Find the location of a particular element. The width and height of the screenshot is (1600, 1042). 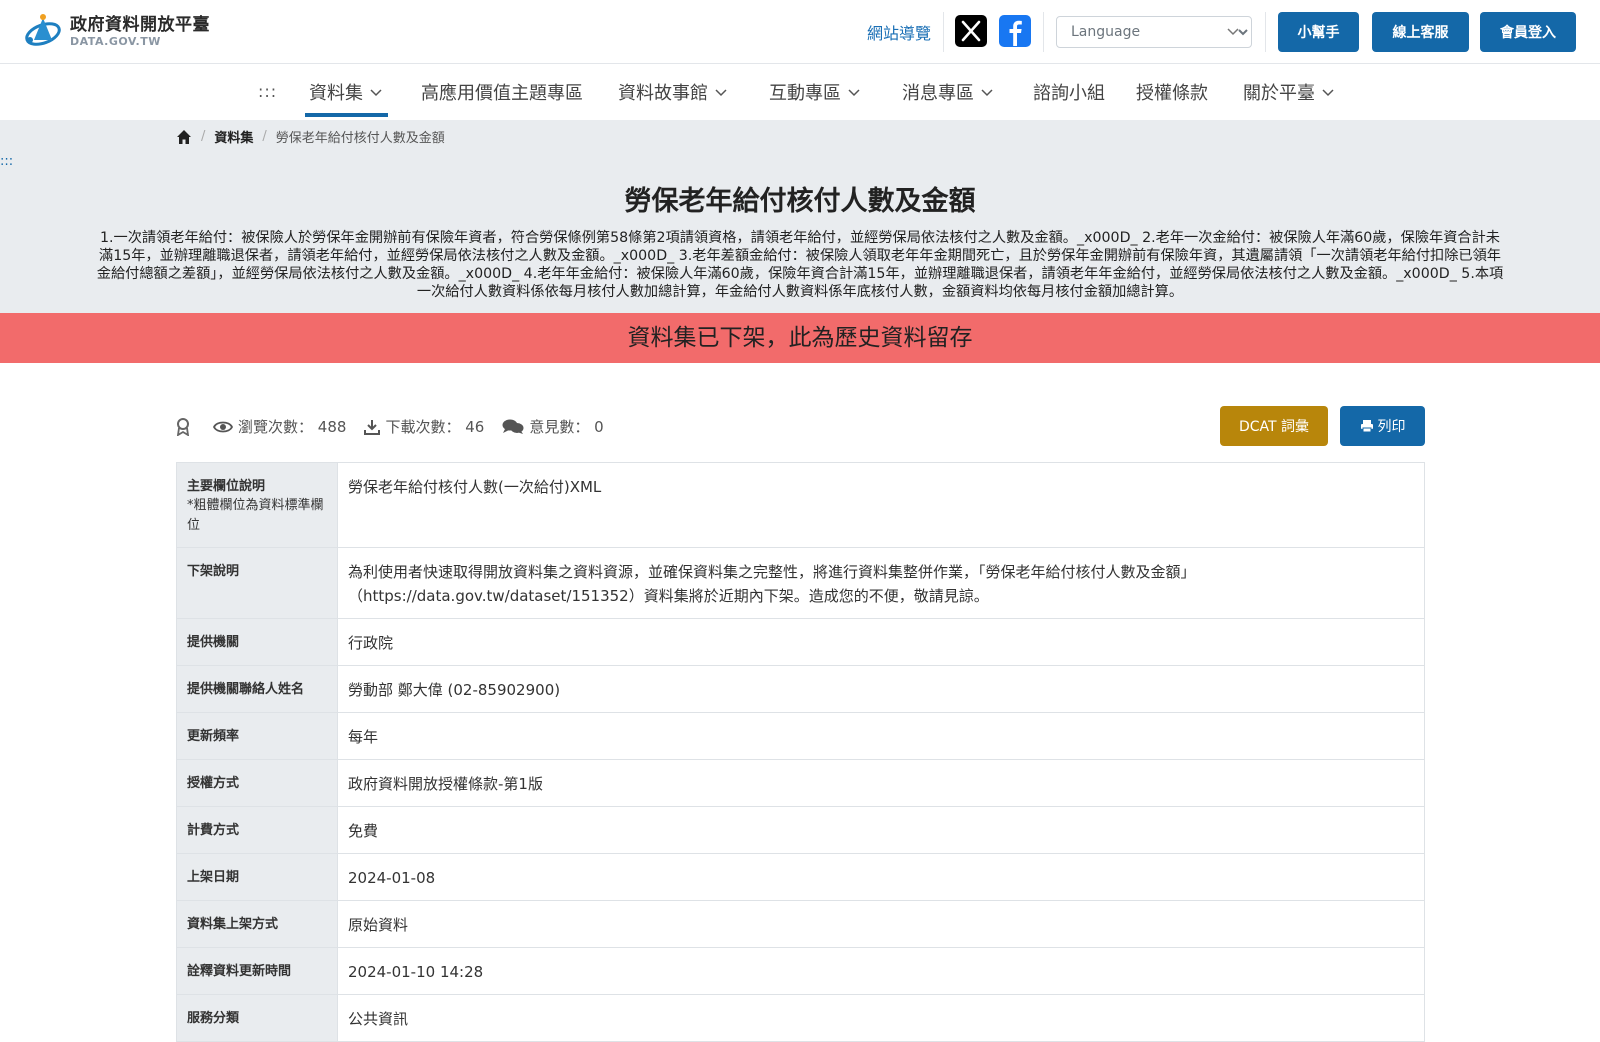

logo-mark-icon is located at coordinates (43, 30).